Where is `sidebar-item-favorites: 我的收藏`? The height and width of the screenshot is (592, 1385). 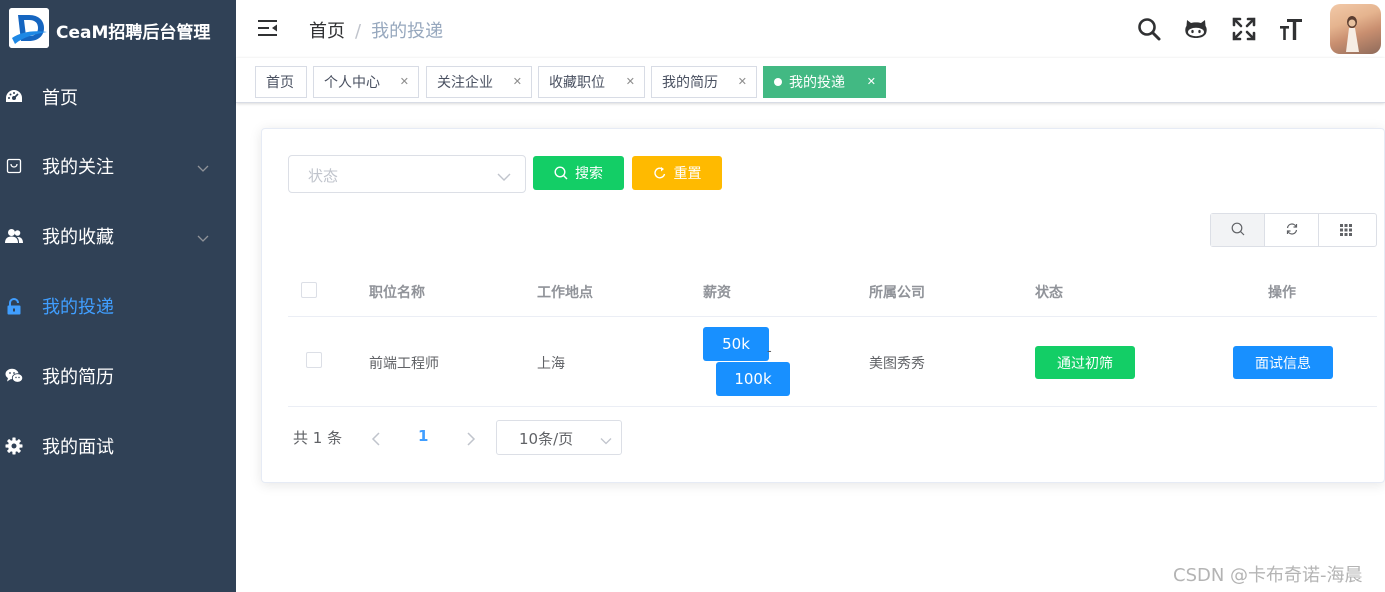
sidebar-item-favorites: 我的收藏 is located at coordinates (118, 236).